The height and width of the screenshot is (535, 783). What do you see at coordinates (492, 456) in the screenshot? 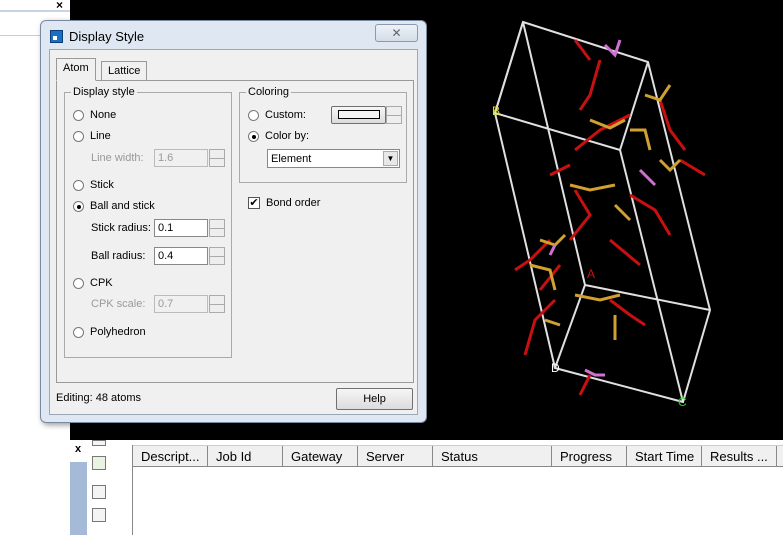
I see `column-header: Status` at bounding box center [492, 456].